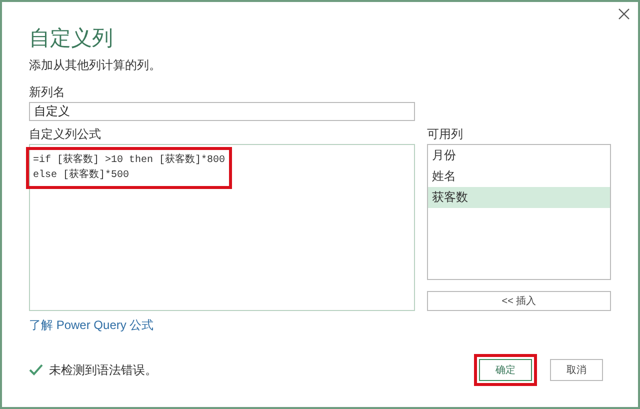 The image size is (640, 409). I want to click on ok-button: 确定, so click(505, 370).